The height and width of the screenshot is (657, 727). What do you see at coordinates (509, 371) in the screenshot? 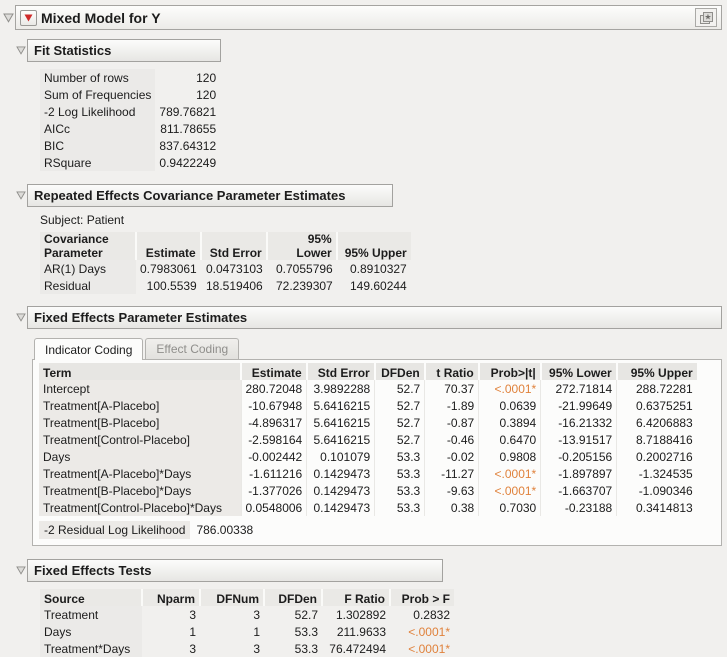
I see `column-header: Prob>|t|` at bounding box center [509, 371].